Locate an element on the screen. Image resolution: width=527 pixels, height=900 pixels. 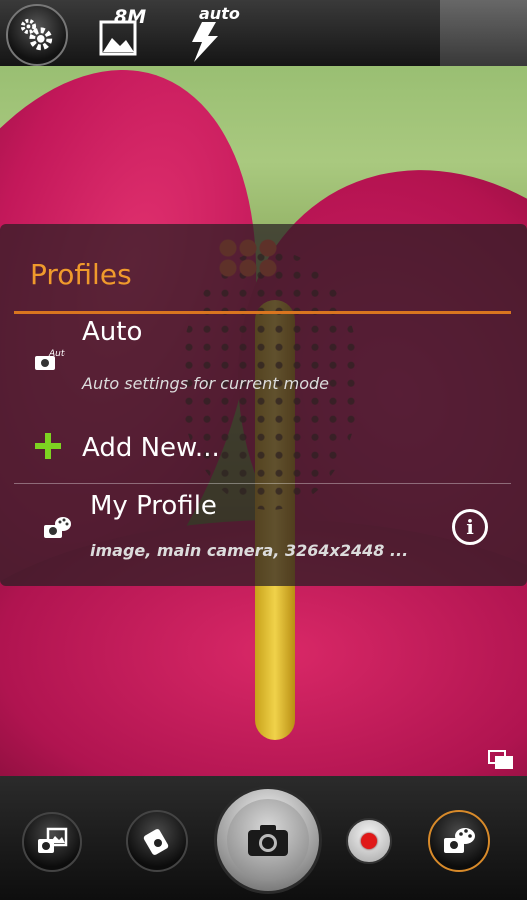
record-video-icon is located at coordinates (369, 841).